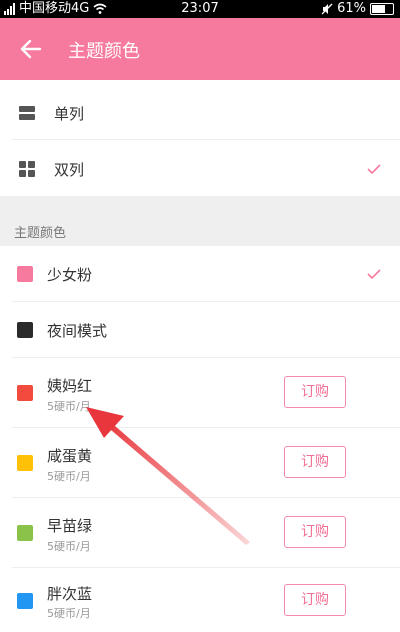  Describe the element at coordinates (206, 533) in the screenshot. I see `theme-item-green: 早苗绿 5硬币/月 订购` at that location.